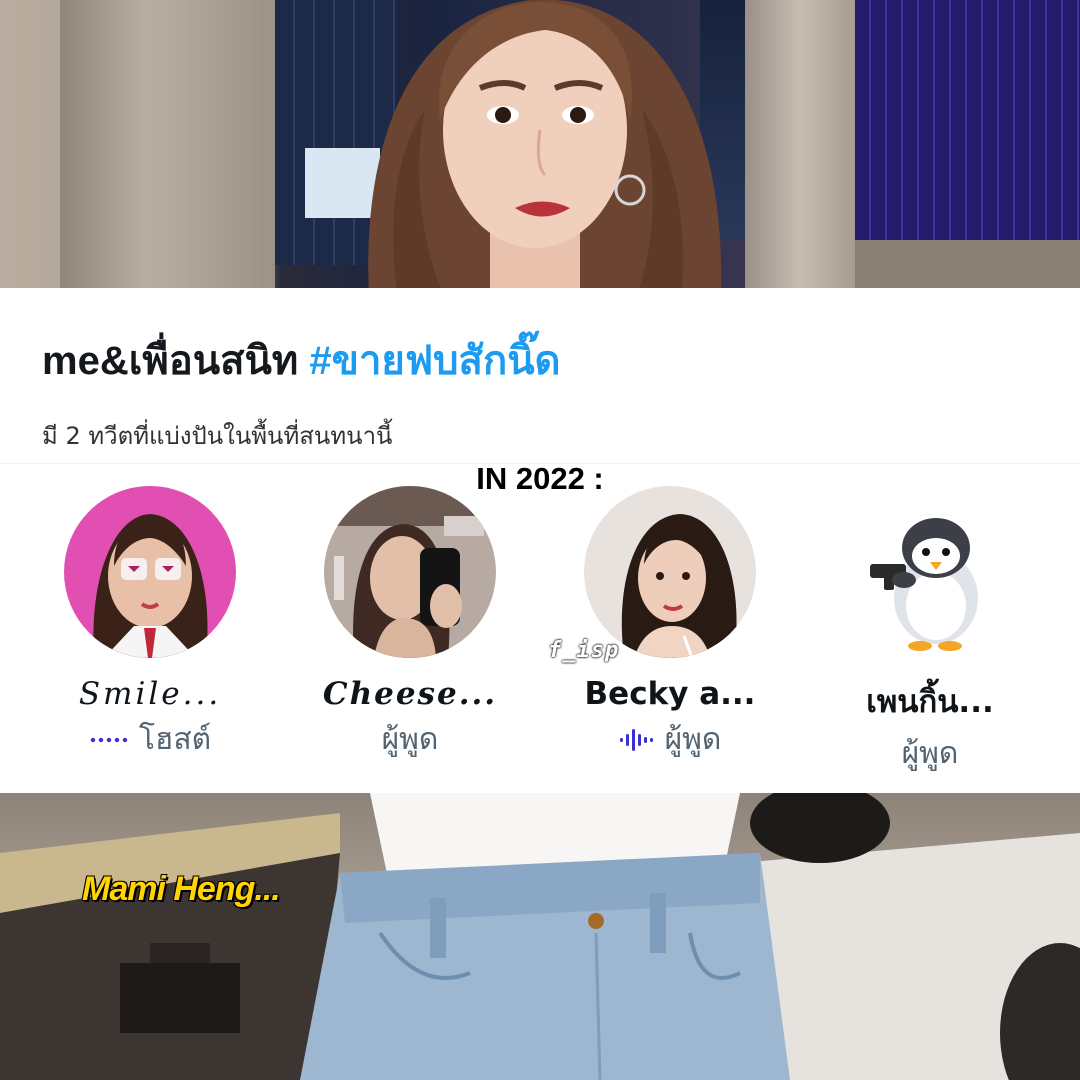  What do you see at coordinates (167, 144) in the screenshot?
I see `mall-pillar-left` at bounding box center [167, 144].